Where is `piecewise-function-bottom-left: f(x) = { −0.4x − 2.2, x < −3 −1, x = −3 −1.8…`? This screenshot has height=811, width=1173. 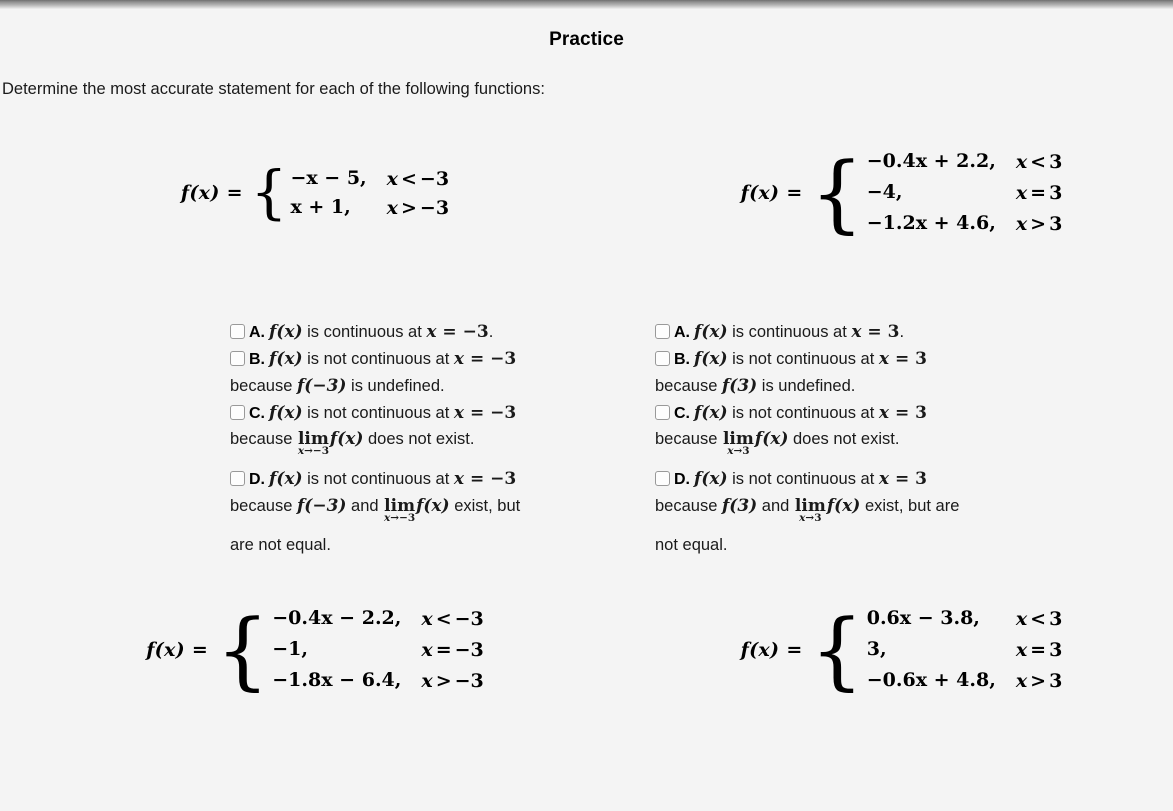 piecewise-function-bottom-left: f(x) = { −0.4x − 2.2, x < −3 −1, x = −3 −1.8… is located at coordinates (315, 649).